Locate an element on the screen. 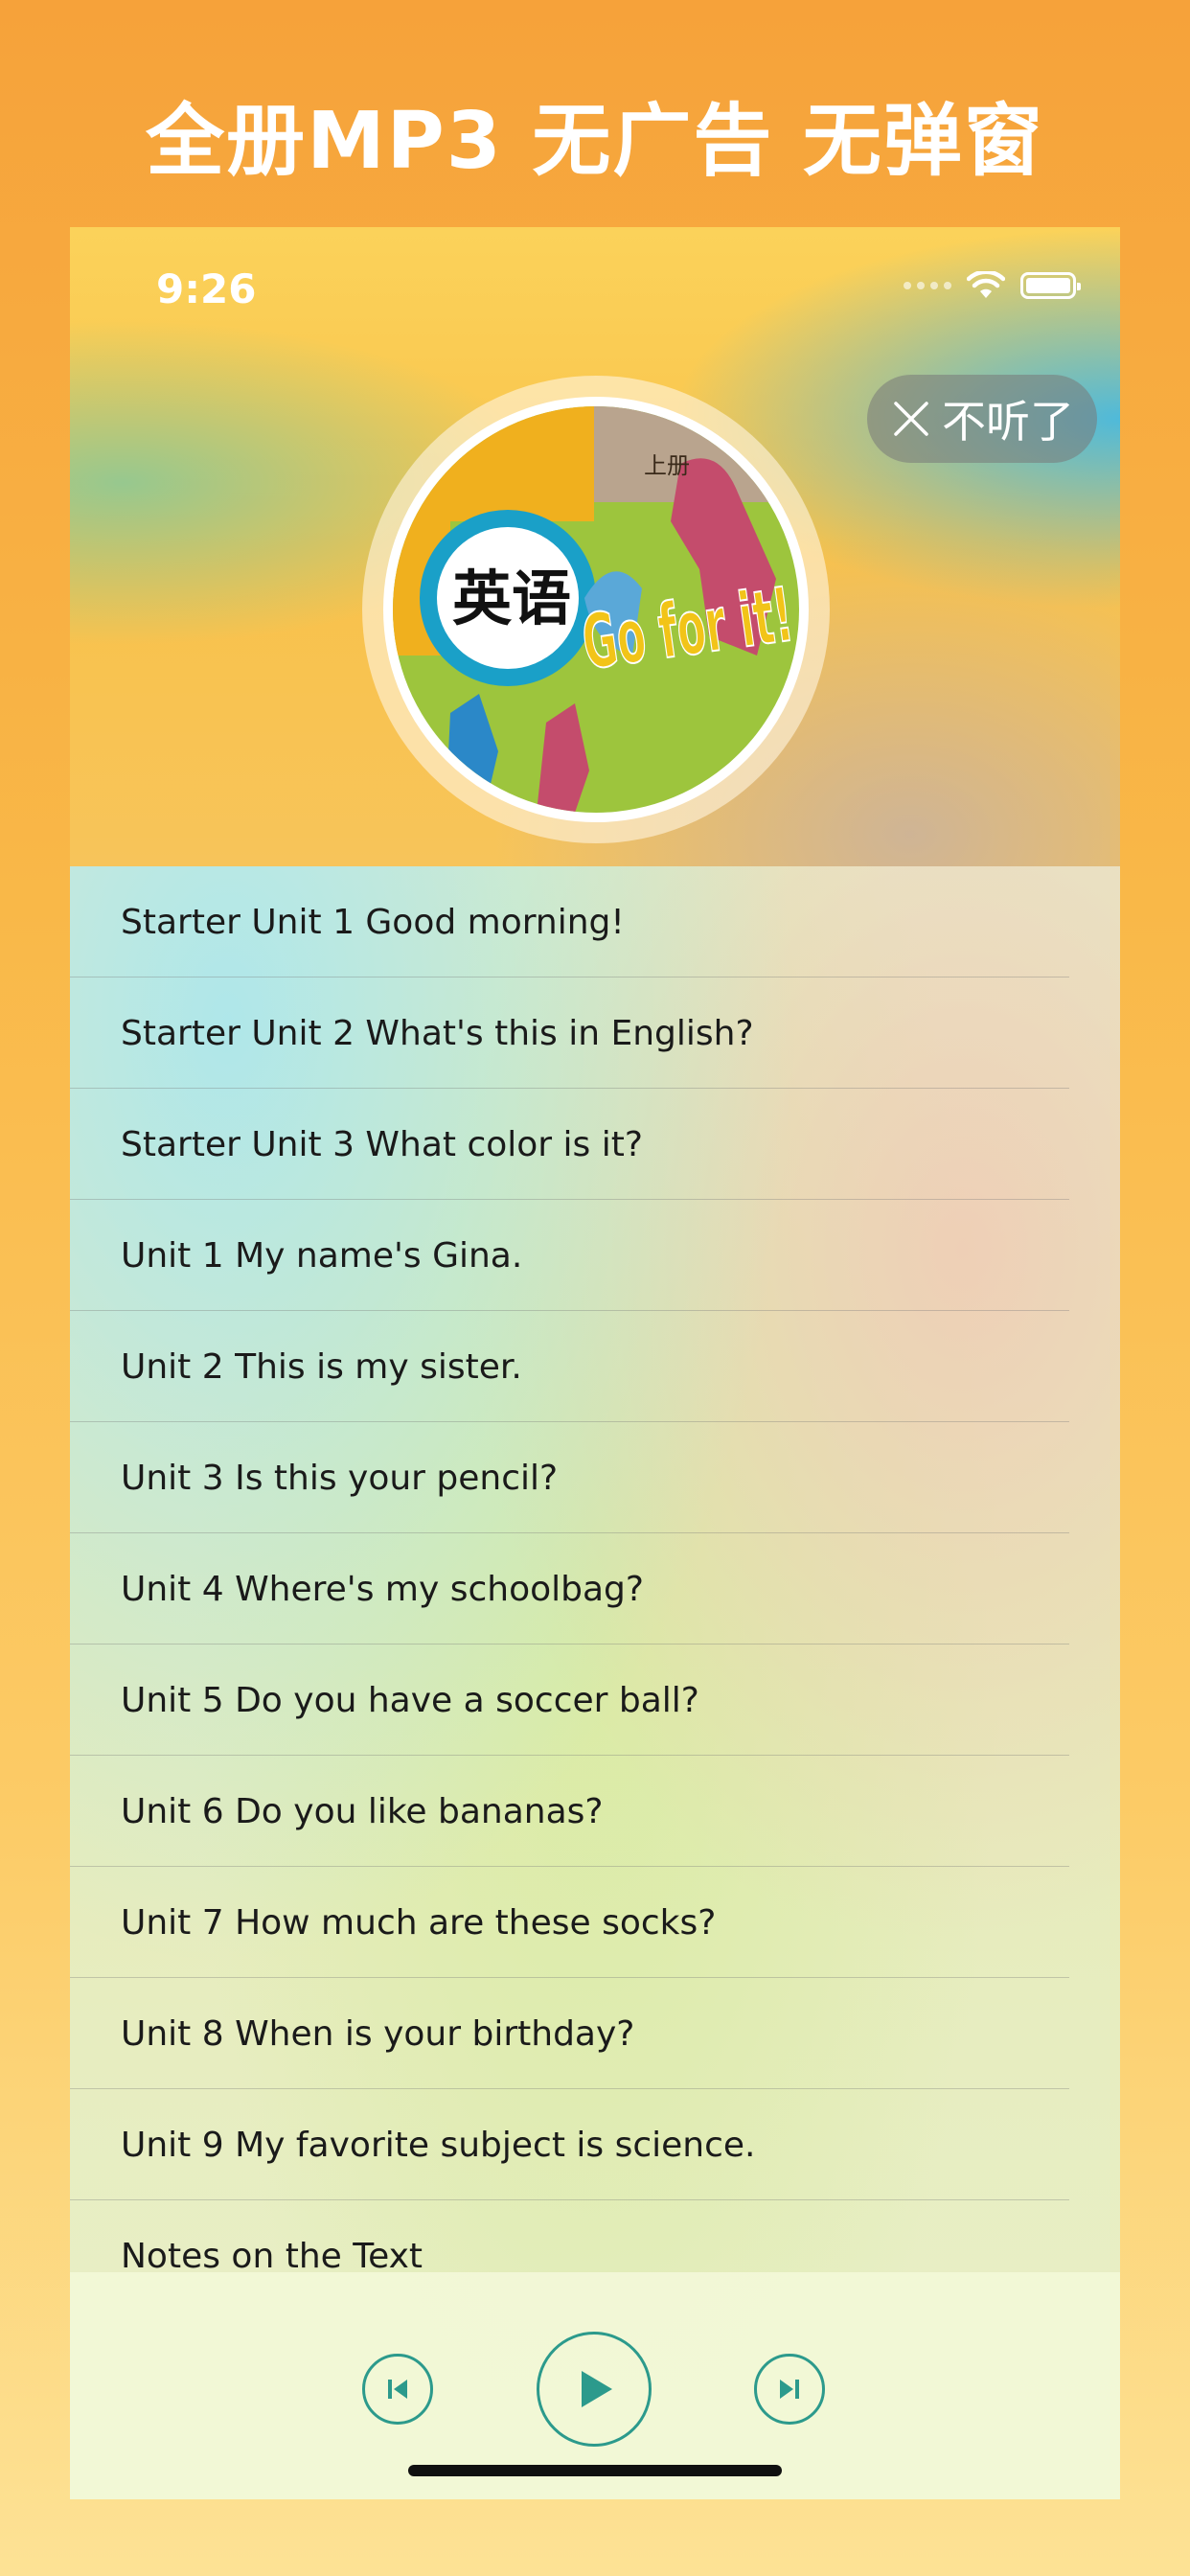 The height and width of the screenshot is (2576, 1190). album-cover-art: 英语 上册 Go for it! is located at coordinates (596, 609).